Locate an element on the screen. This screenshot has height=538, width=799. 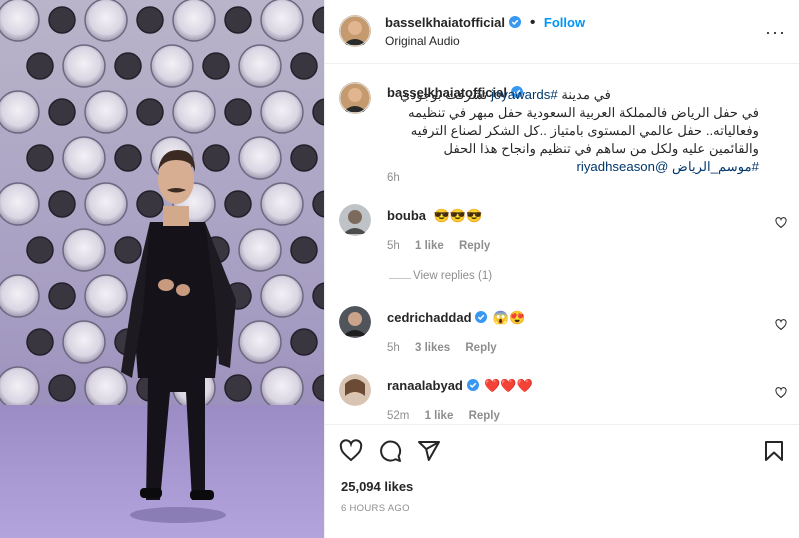
comment-text: 😎😎😎 is located at coordinates (458, 215).